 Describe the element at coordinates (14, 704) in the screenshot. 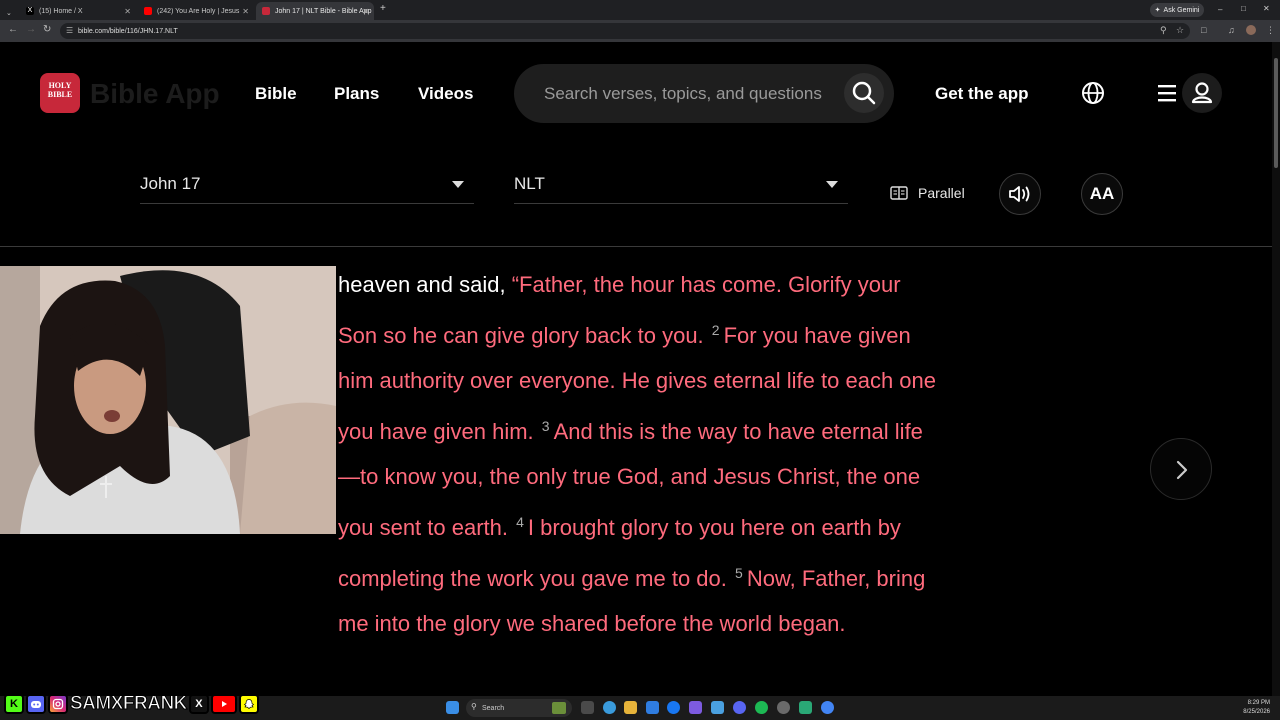

I see `kick-icon: K` at that location.